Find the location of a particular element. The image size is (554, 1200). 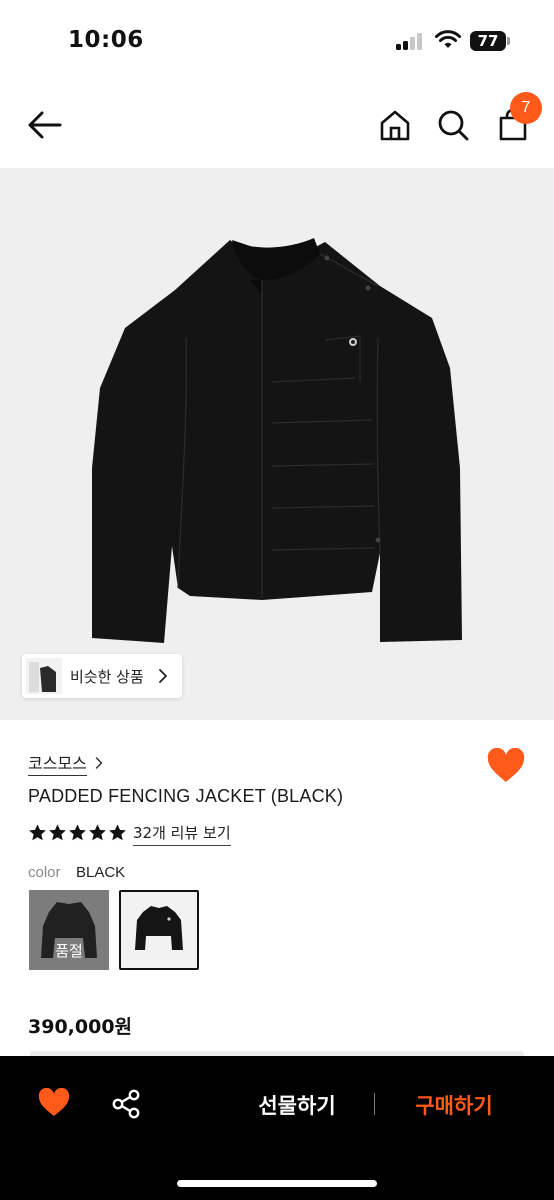

wishlist-heart-icon is located at coordinates (506, 766).